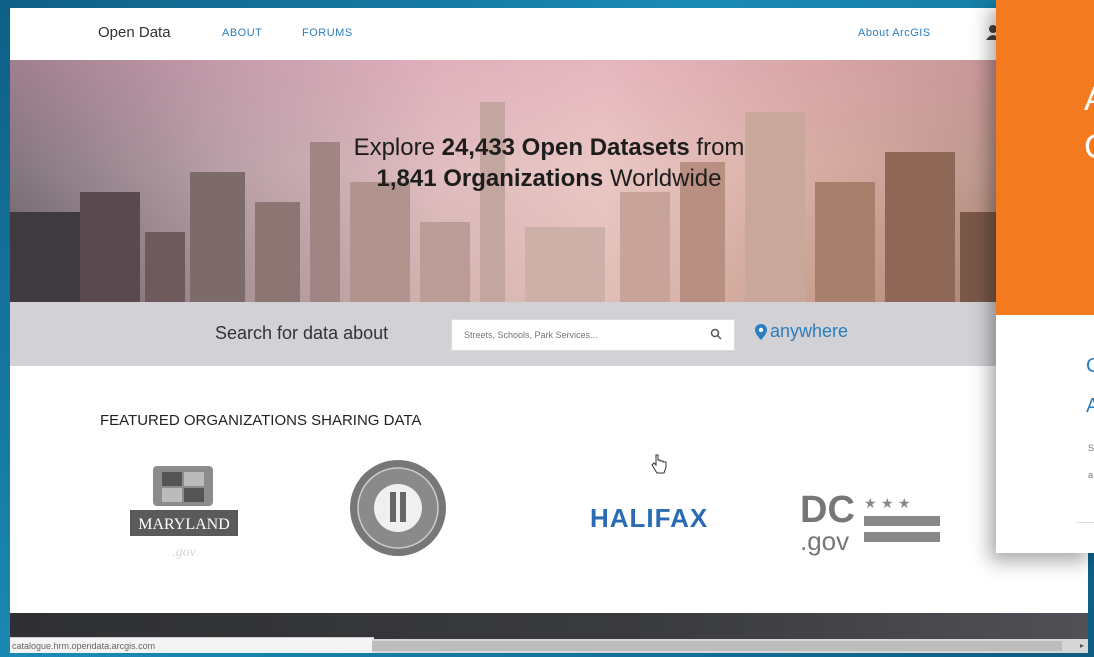 This screenshot has height=657, width=1094. Describe the element at coordinates (717, 147) in the screenshot. I see `hero-line1-post: from` at that location.